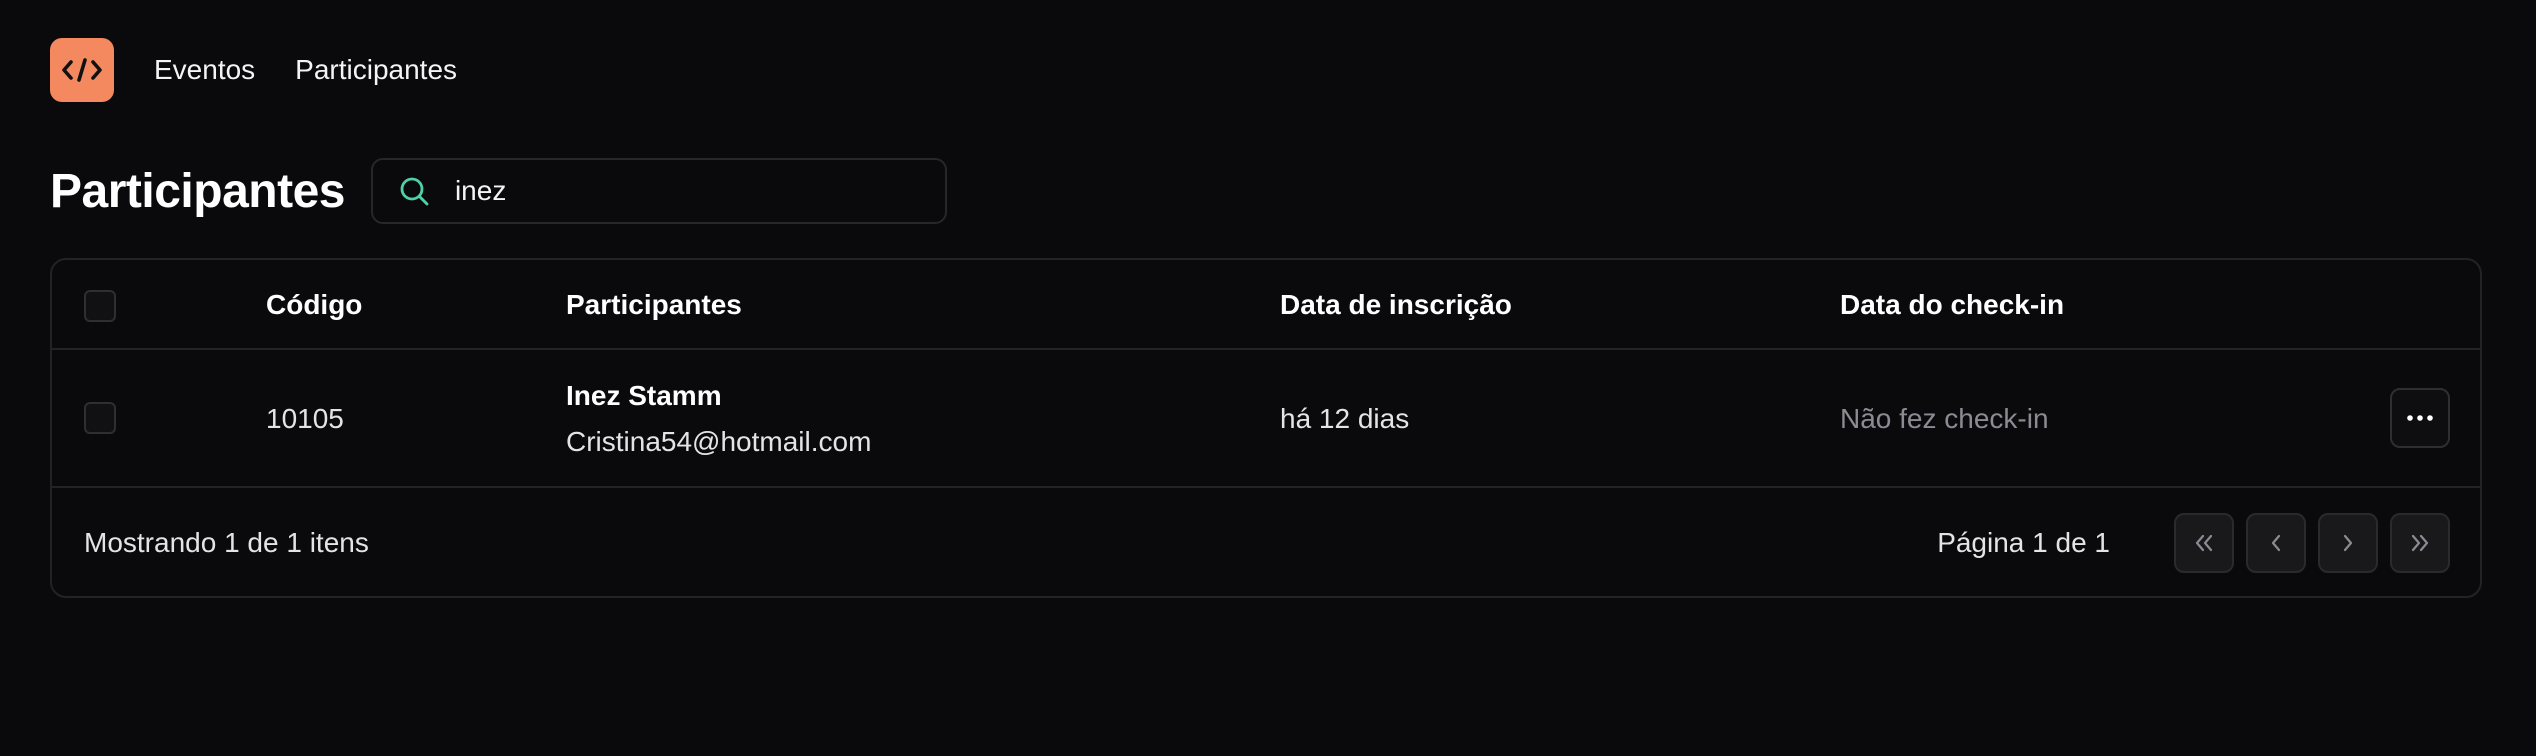 This screenshot has height=756, width=2536. Describe the element at coordinates (204, 70) in the screenshot. I see `nav-link-eventos: Eventos` at that location.